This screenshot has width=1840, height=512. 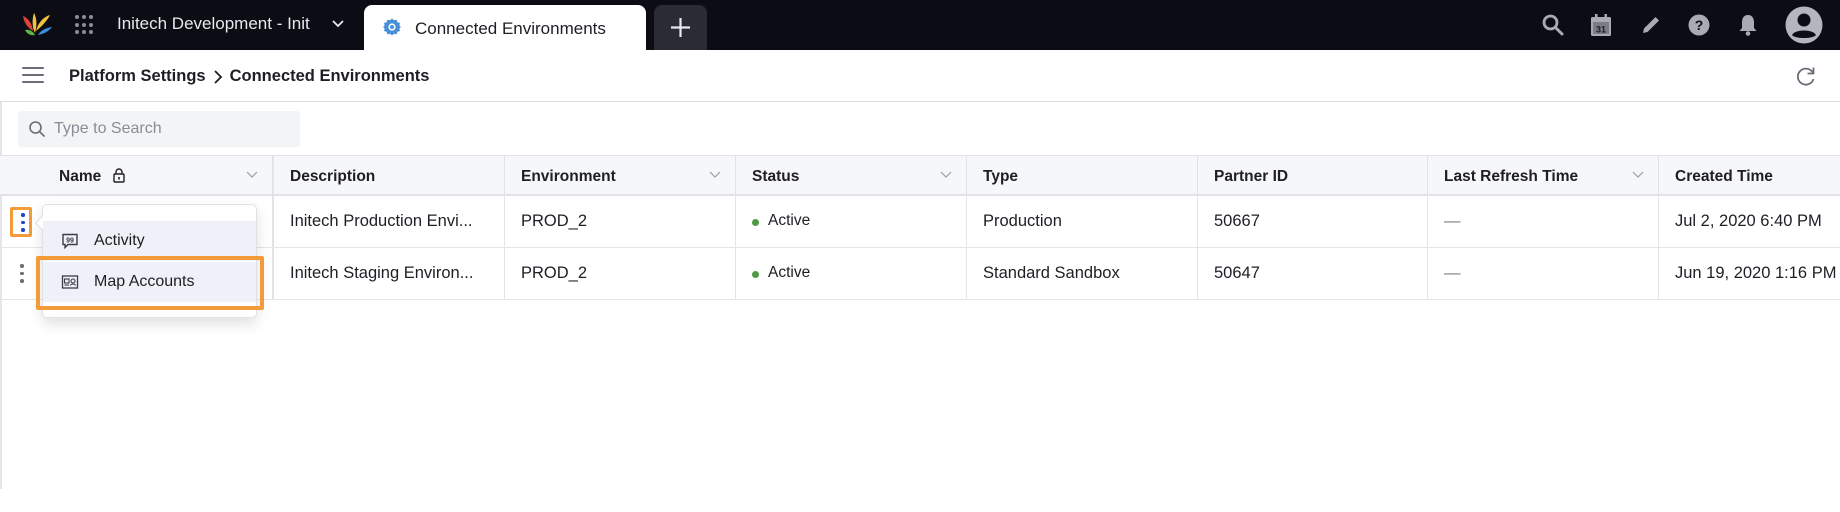 I want to click on plus-icon, so click(x=680, y=27).